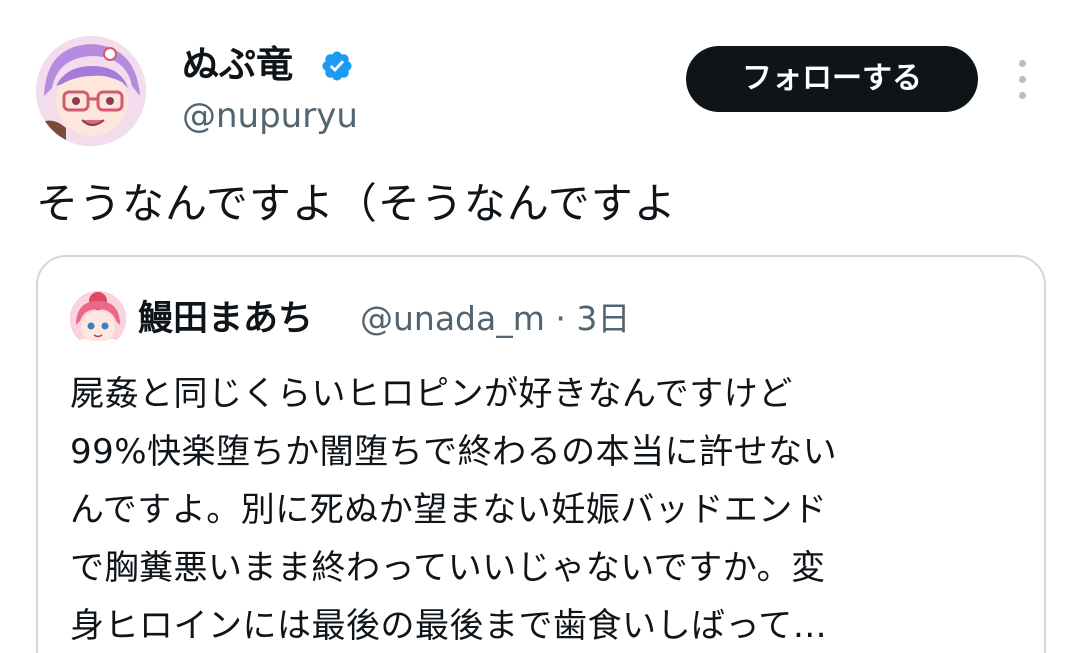 This screenshot has width=1080, height=653. What do you see at coordinates (270, 116) in the screenshot?
I see `author-handle: @nupuryu` at bounding box center [270, 116].